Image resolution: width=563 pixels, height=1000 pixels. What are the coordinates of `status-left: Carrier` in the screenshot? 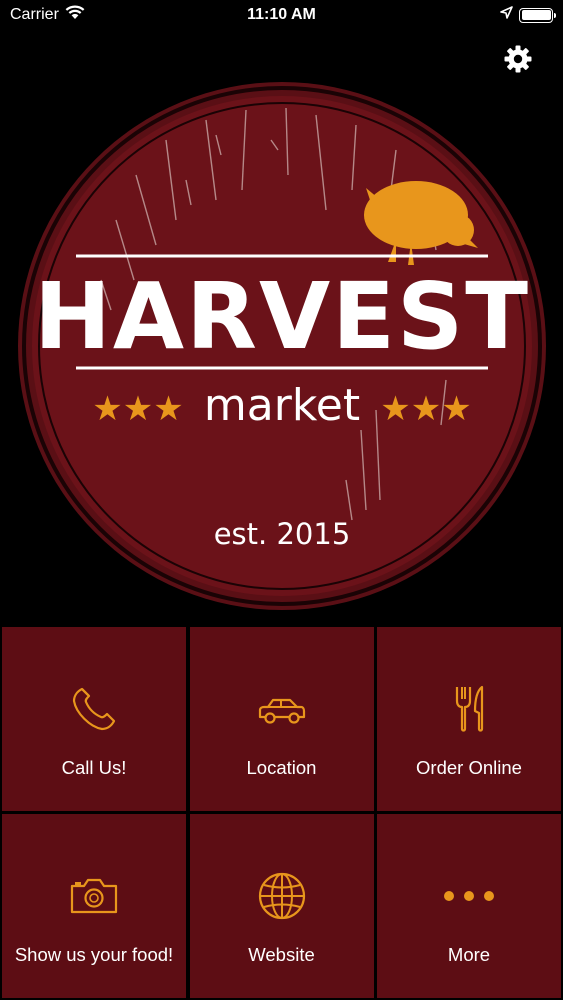 It's located at (47, 15).